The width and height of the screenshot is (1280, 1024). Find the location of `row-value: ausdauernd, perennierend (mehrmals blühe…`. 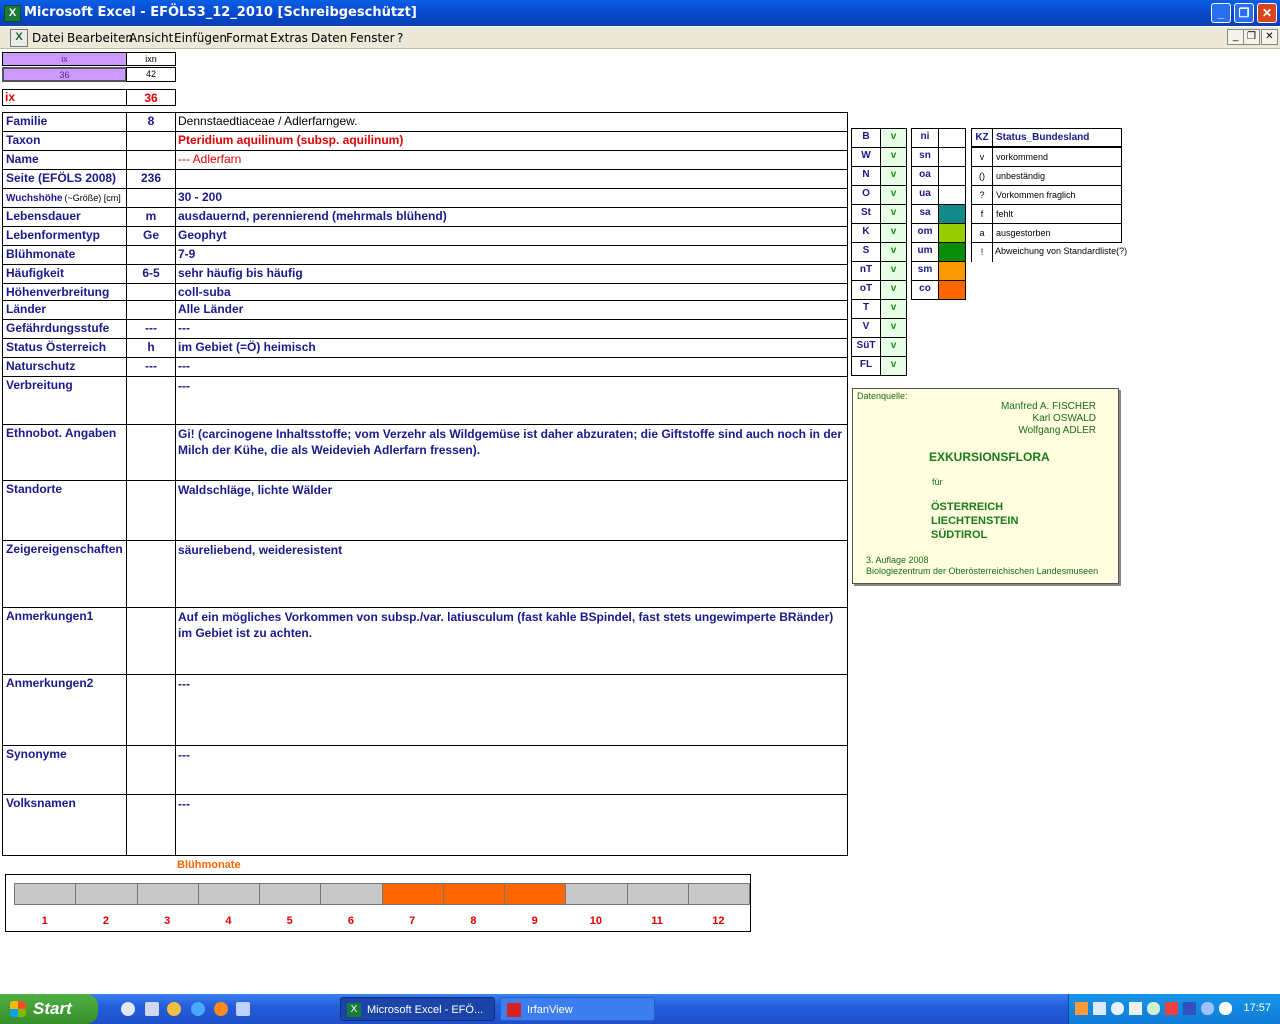

row-value: ausdauernd, perennierend (mehrmals blühe… is located at coordinates (511, 217).